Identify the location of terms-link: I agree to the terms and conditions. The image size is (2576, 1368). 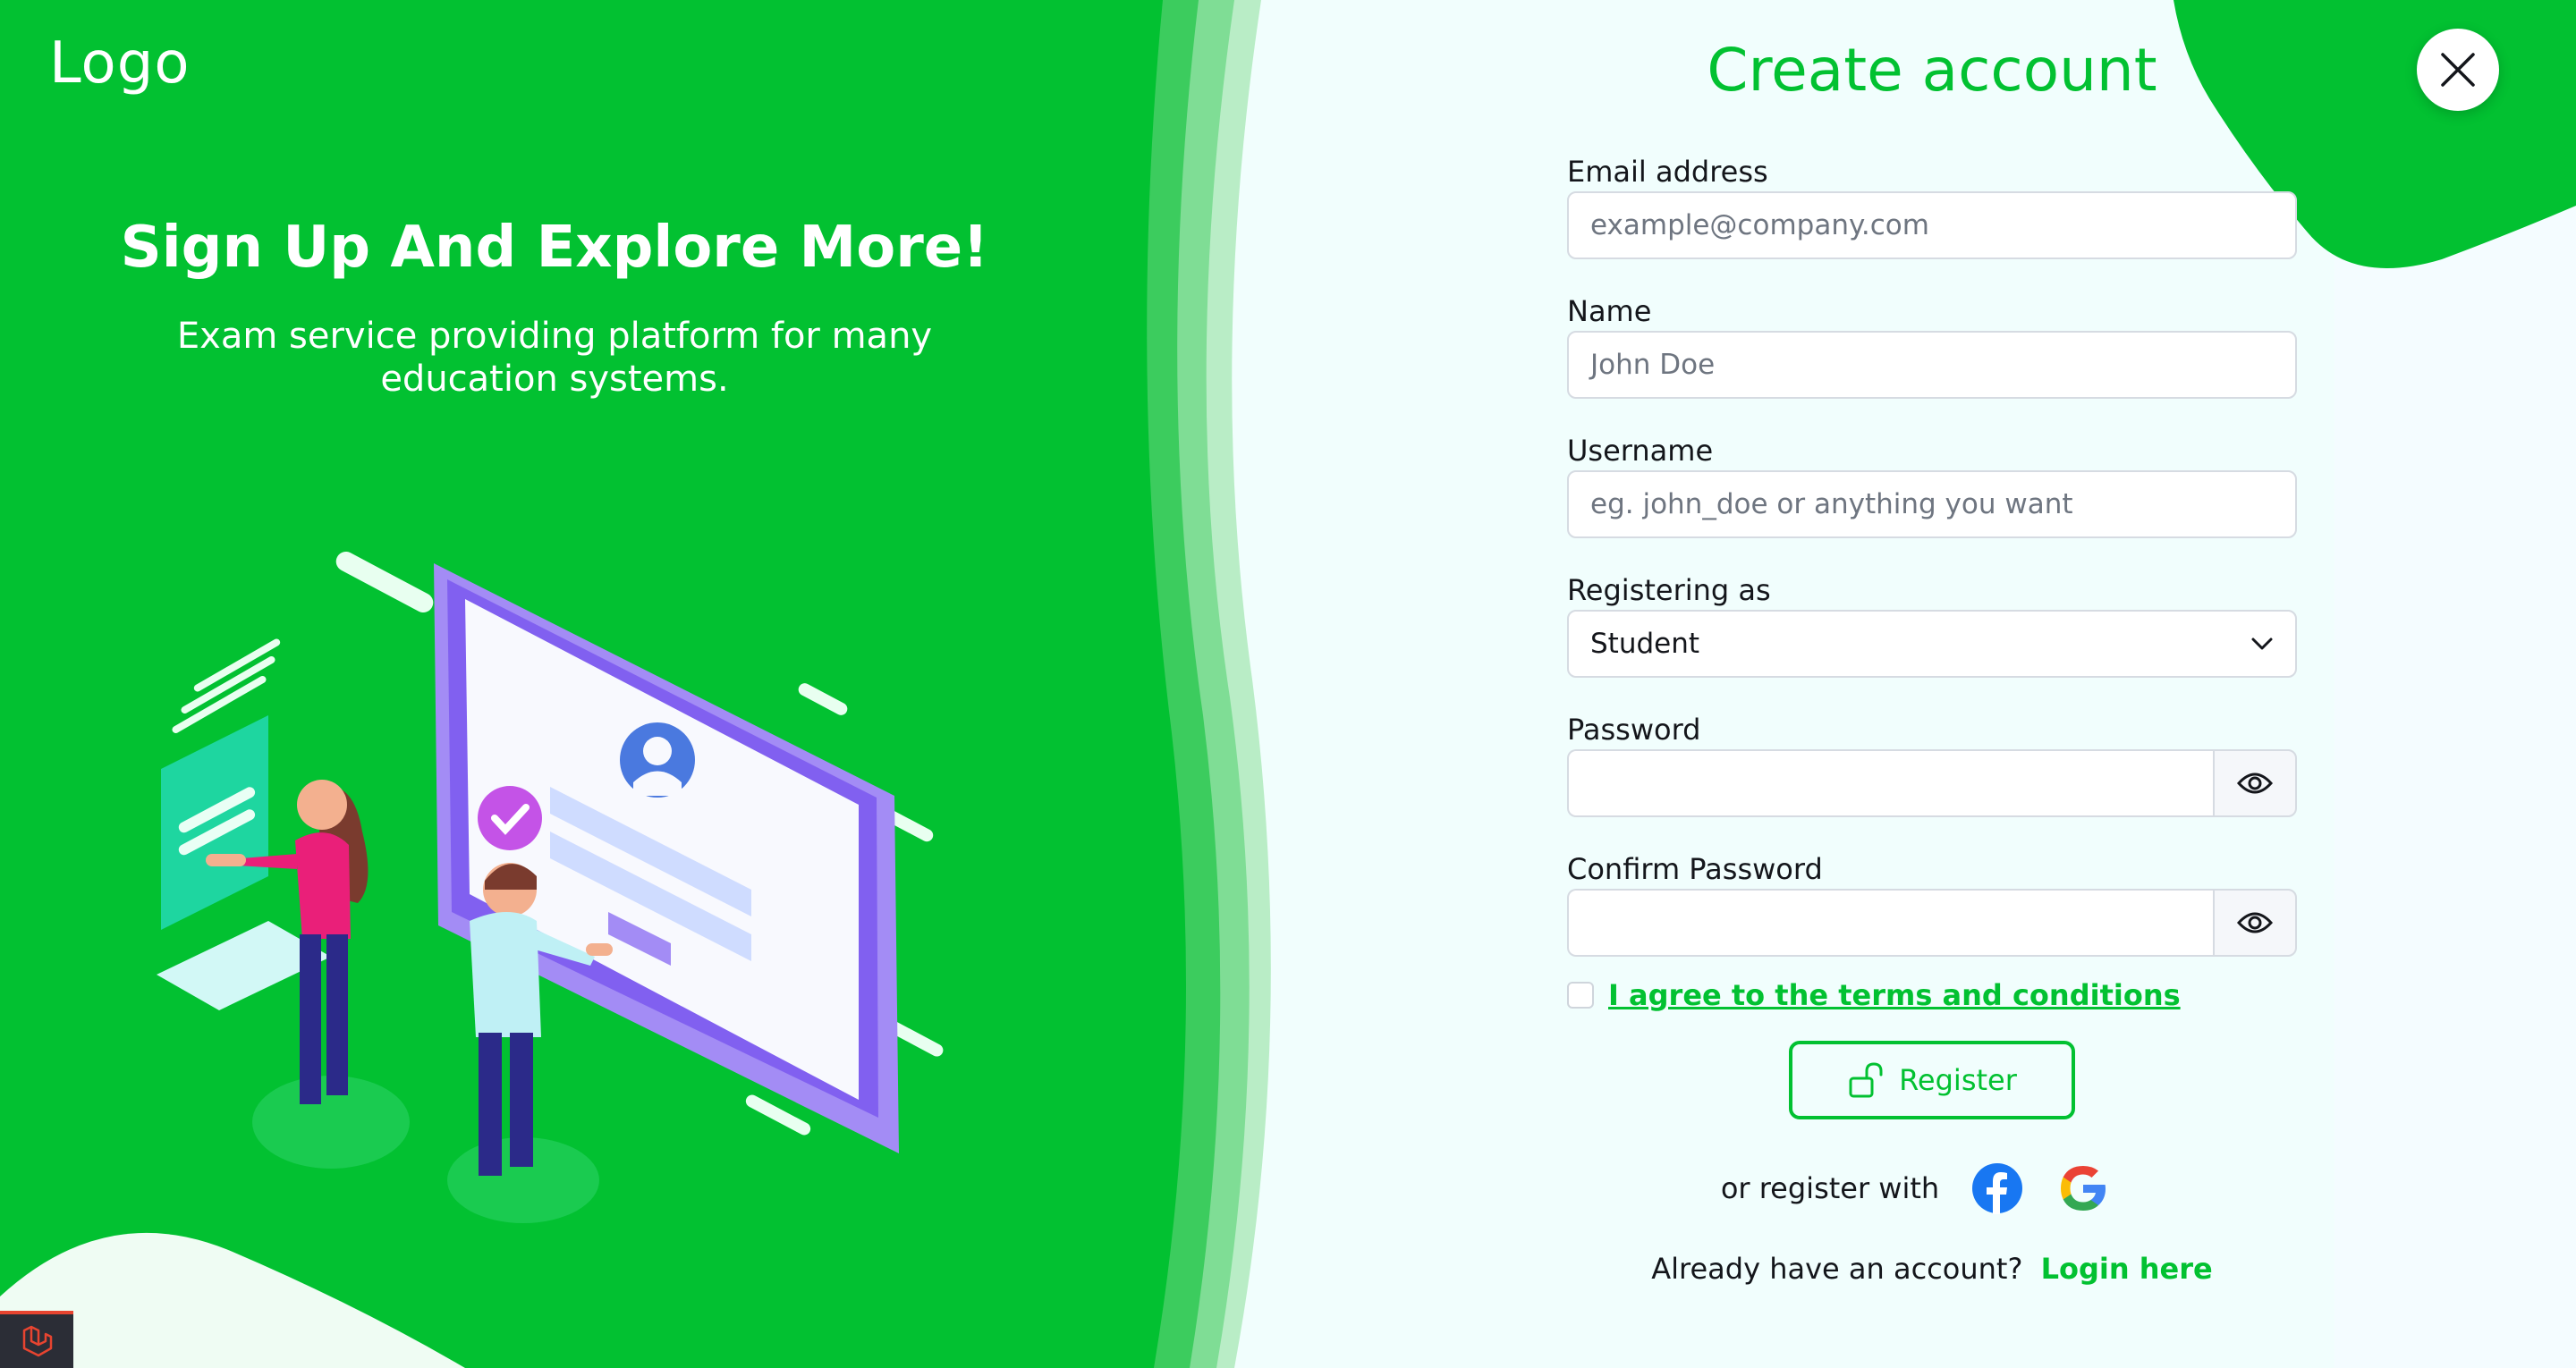
(1894, 995).